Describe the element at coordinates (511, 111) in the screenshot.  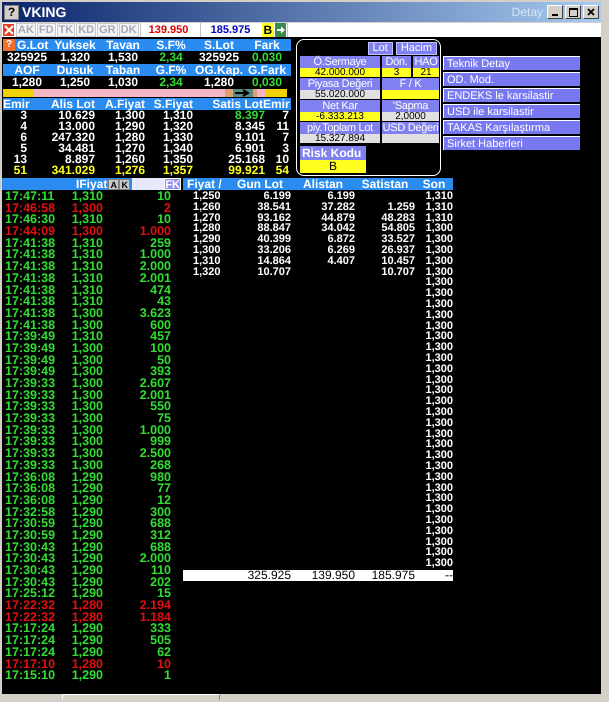
I see `menu-button: USD ile karsilastir` at that location.